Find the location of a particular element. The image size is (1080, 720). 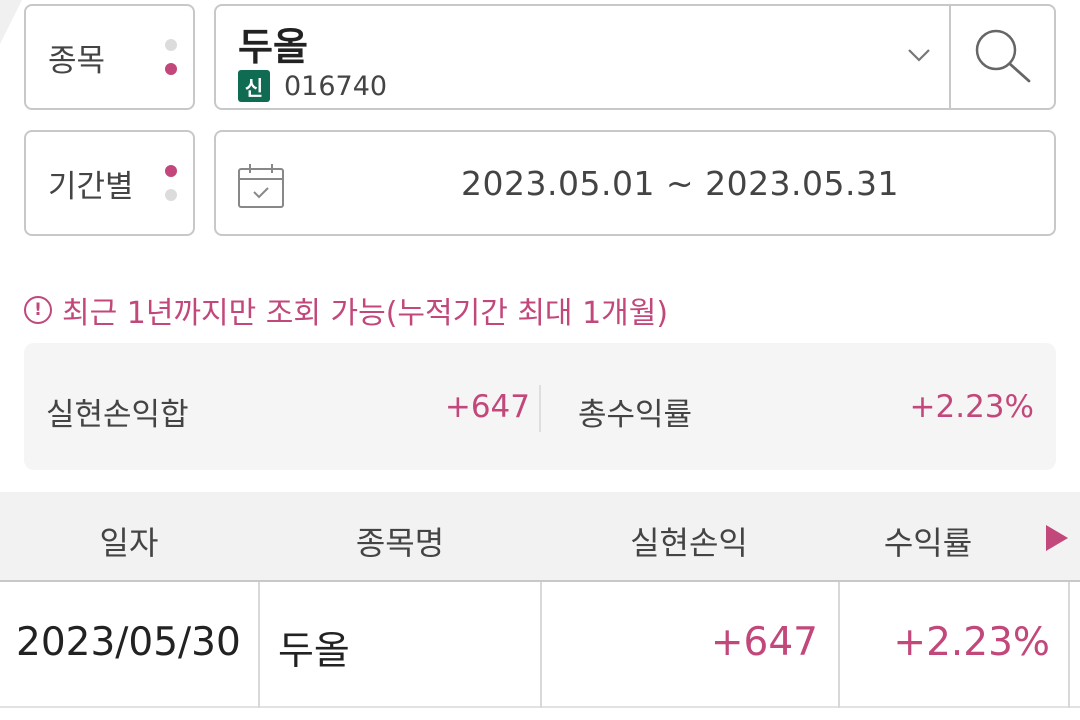

stock-filter-label: 종목 is located at coordinates (77, 60).